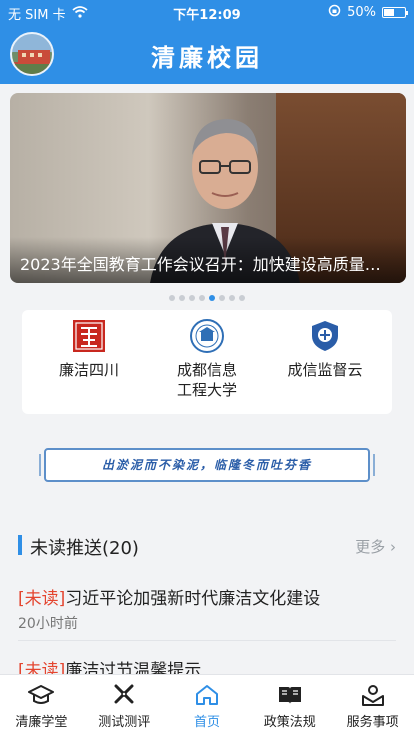  What do you see at coordinates (361, 12) in the screenshot?
I see `battery-percent: 50%` at bounding box center [361, 12].